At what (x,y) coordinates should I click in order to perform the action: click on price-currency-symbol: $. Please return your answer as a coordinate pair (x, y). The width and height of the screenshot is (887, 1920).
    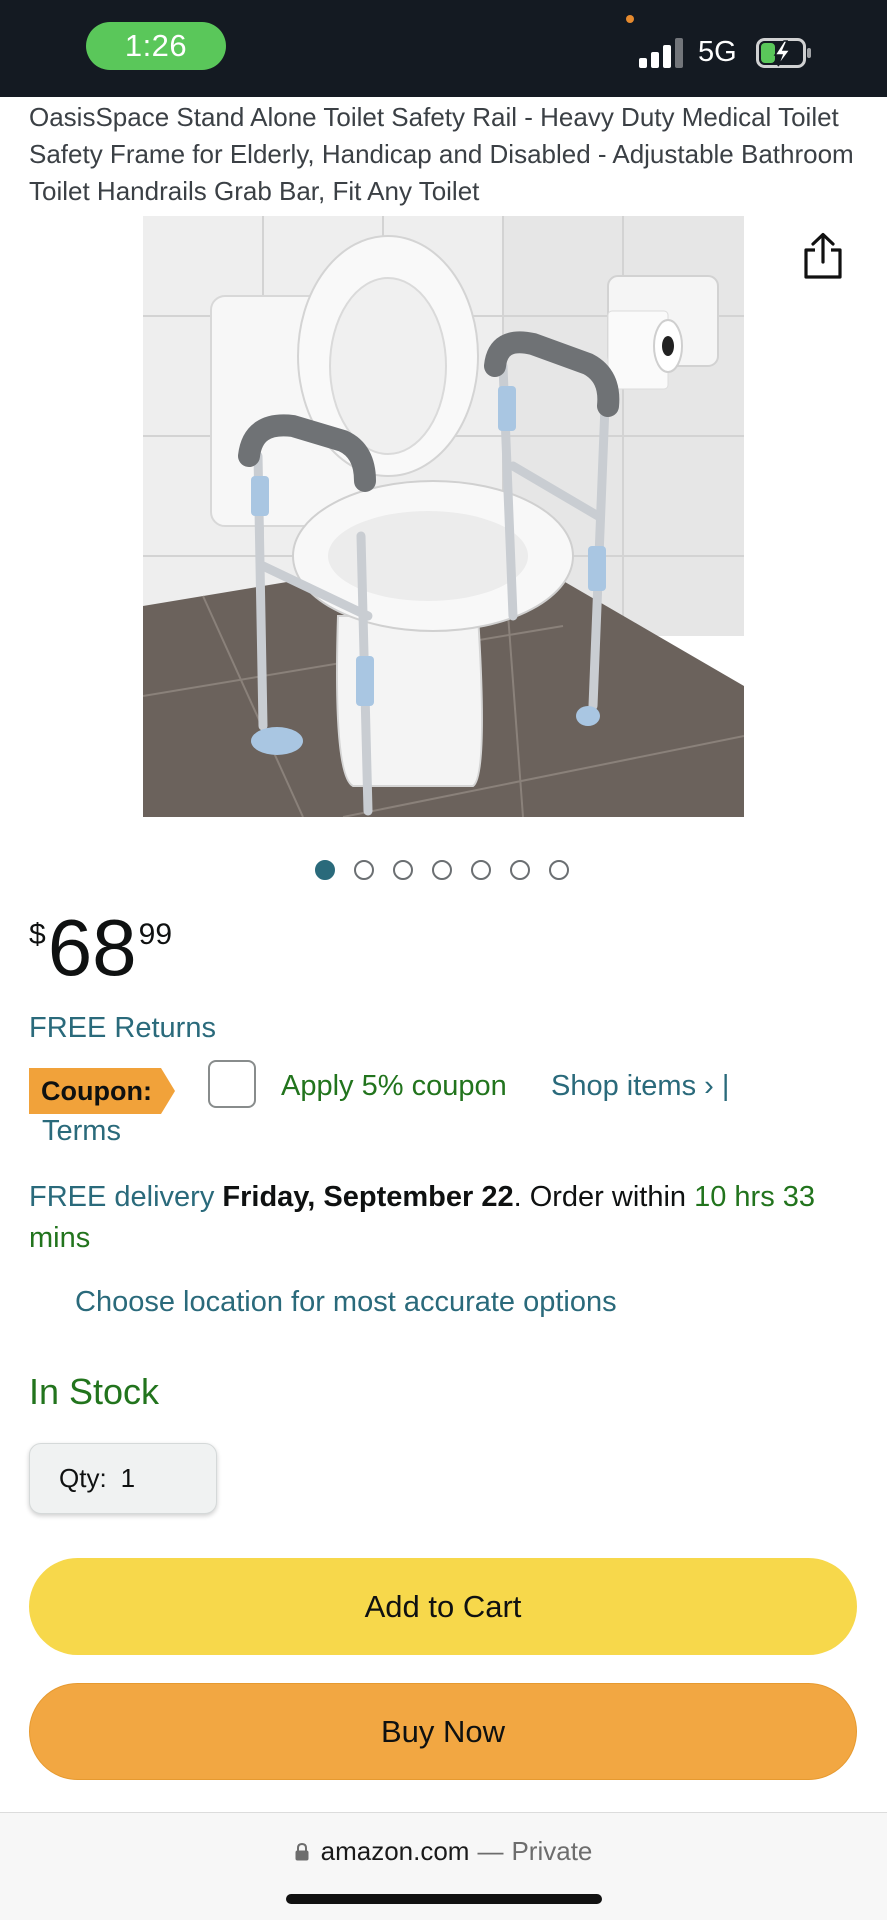
    Looking at the image, I should click on (37, 934).